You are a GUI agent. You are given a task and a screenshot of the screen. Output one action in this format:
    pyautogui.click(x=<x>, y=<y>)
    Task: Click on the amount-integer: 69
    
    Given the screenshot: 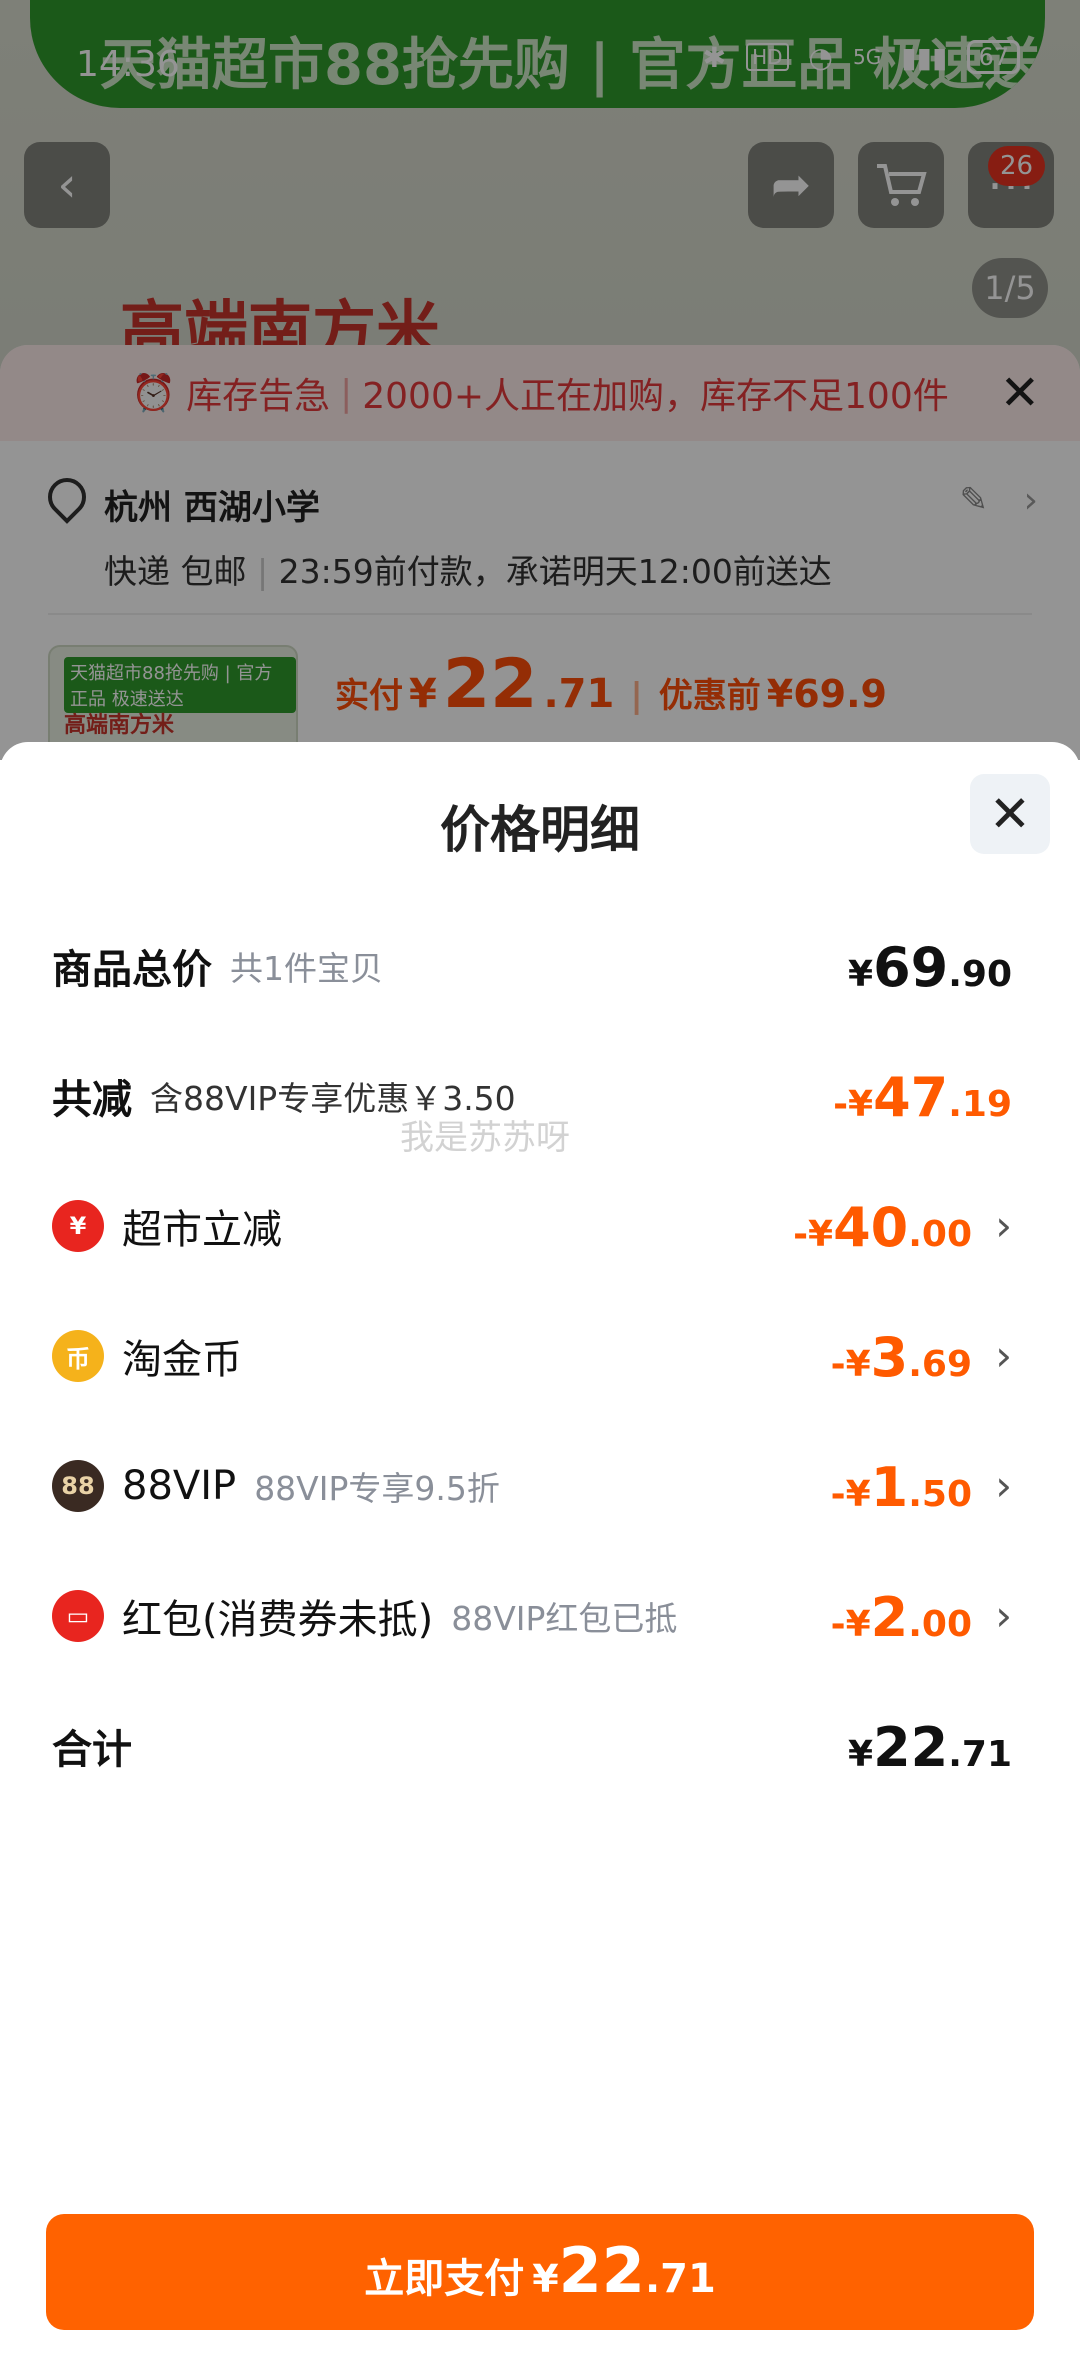 What is the action you would take?
    pyautogui.click(x=911, y=967)
    